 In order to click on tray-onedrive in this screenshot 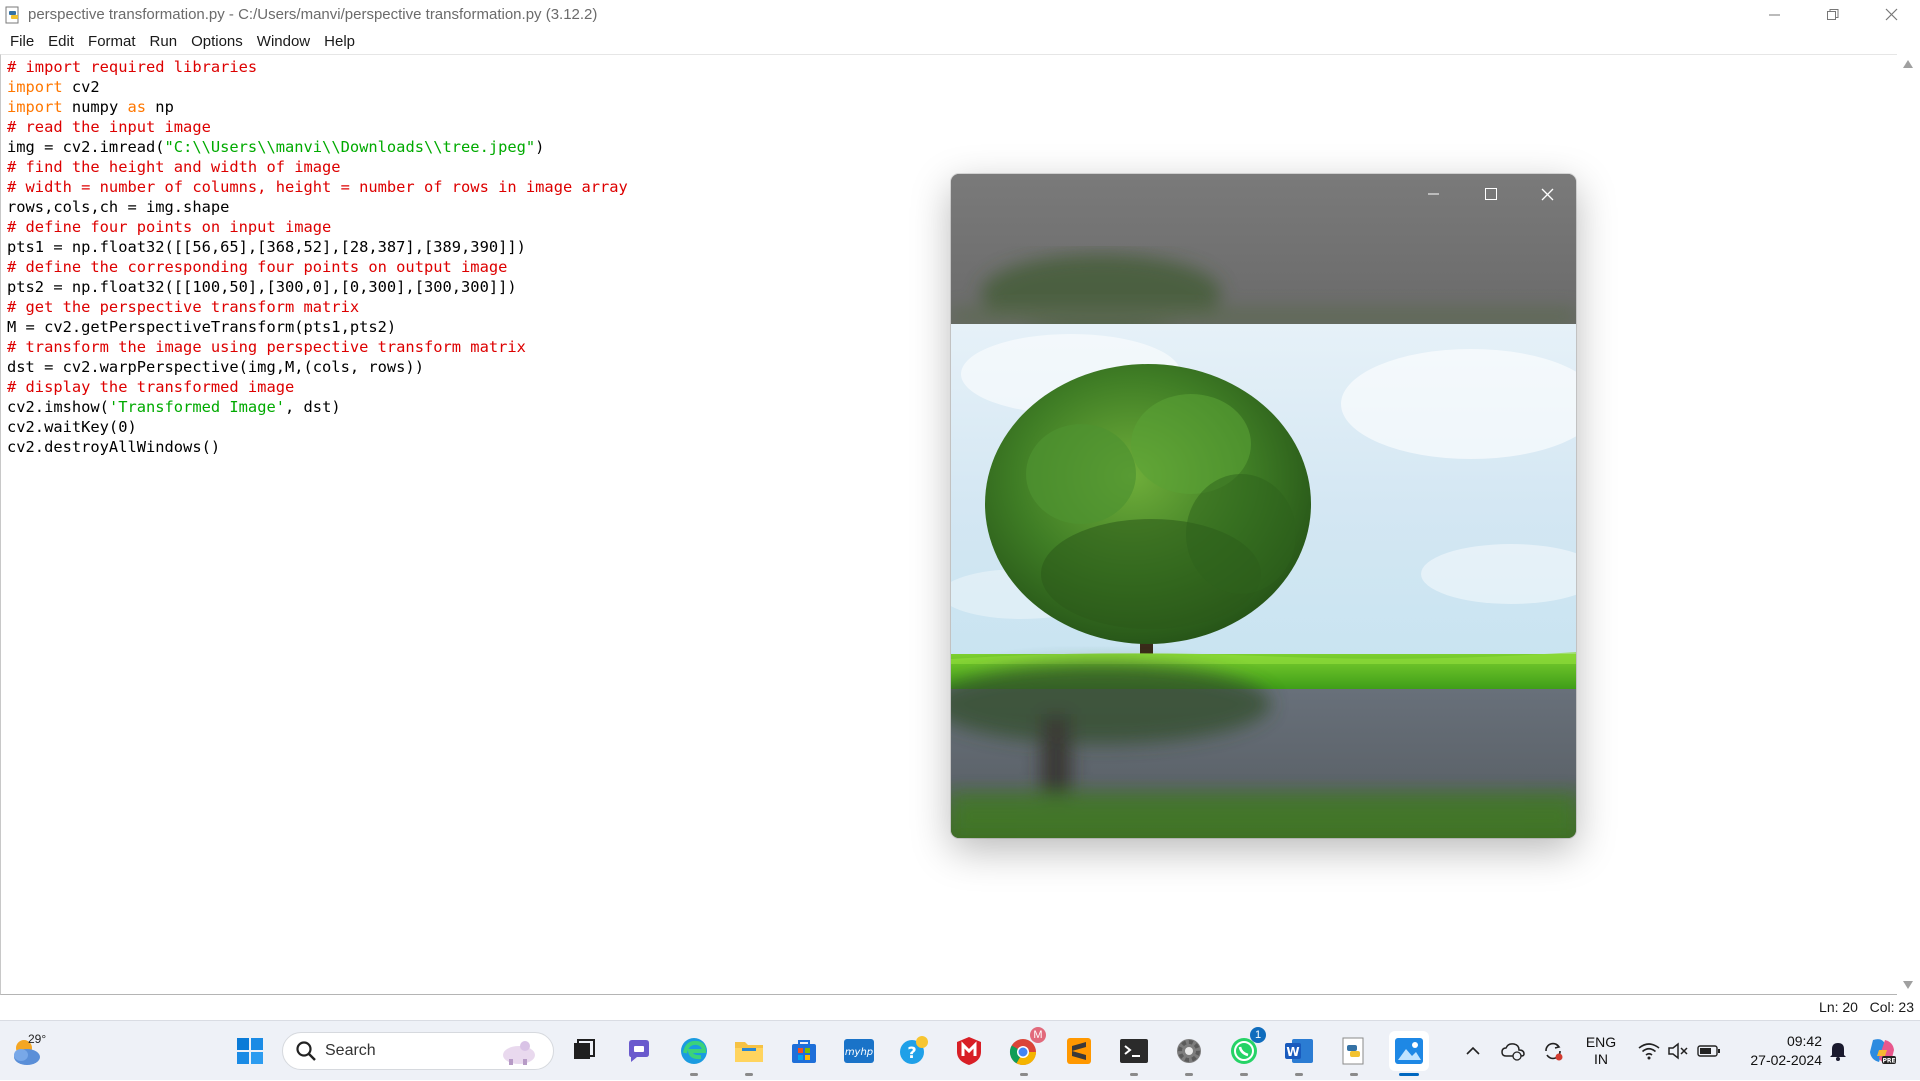, I will do `click(1513, 1051)`.